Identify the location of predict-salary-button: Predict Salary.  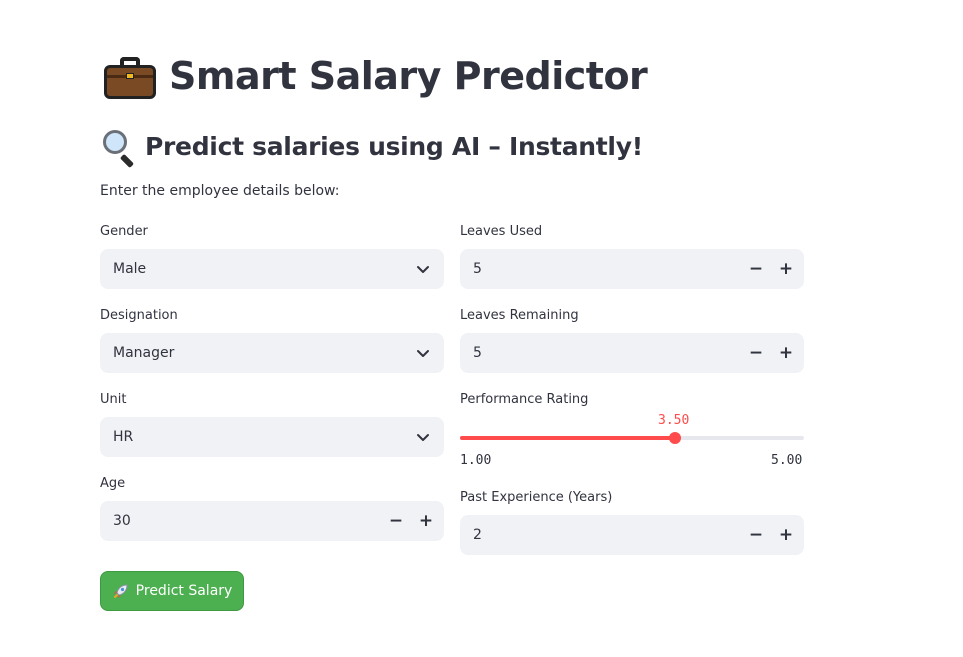
(172, 591).